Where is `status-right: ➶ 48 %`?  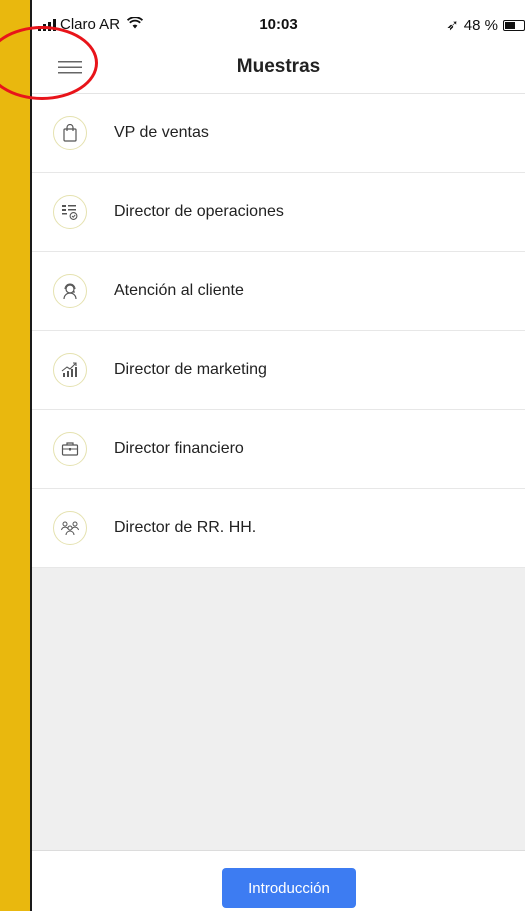 status-right: ➶ 48 % is located at coordinates (485, 25).